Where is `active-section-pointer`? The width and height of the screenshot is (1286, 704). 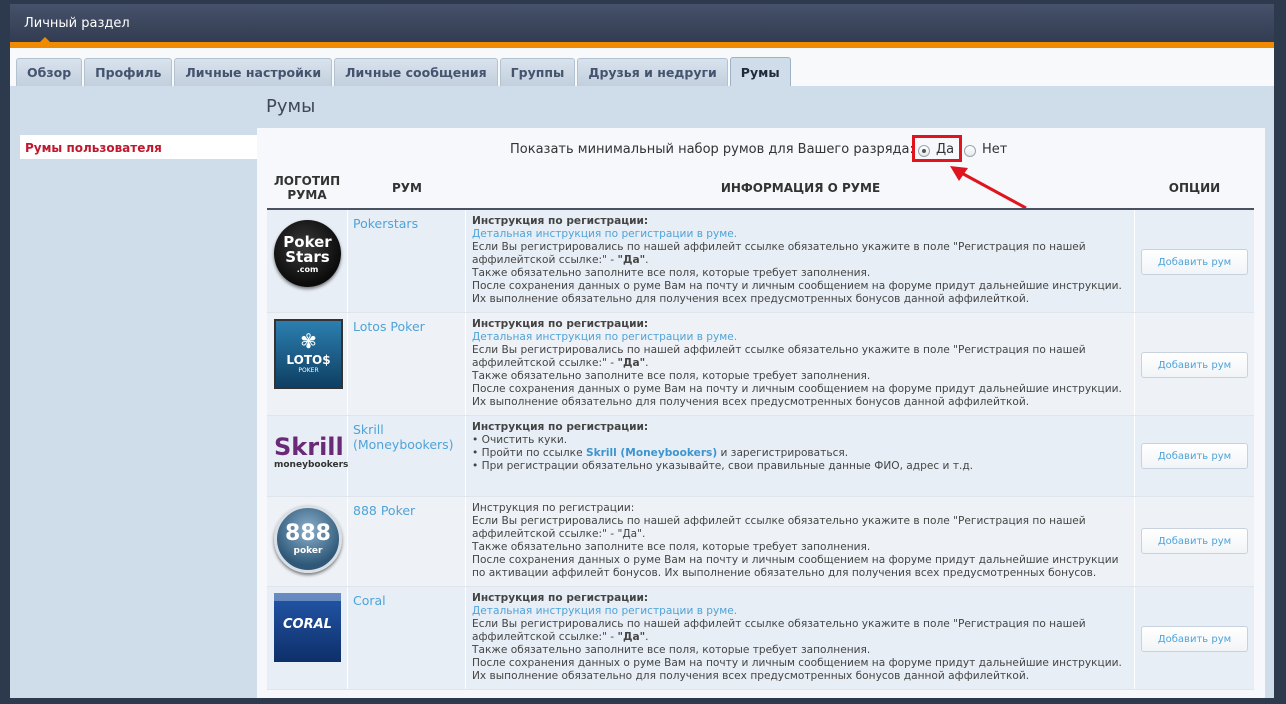 active-section-pointer is located at coordinates (45, 39).